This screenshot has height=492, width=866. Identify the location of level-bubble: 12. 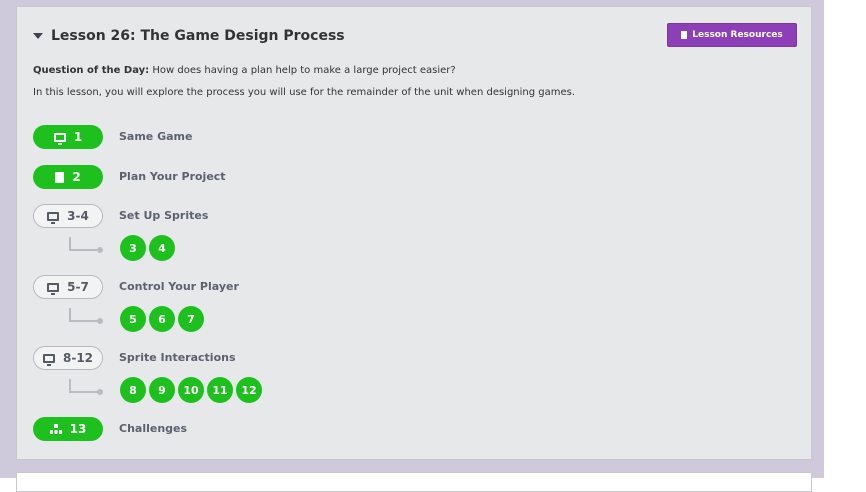
(249, 390).